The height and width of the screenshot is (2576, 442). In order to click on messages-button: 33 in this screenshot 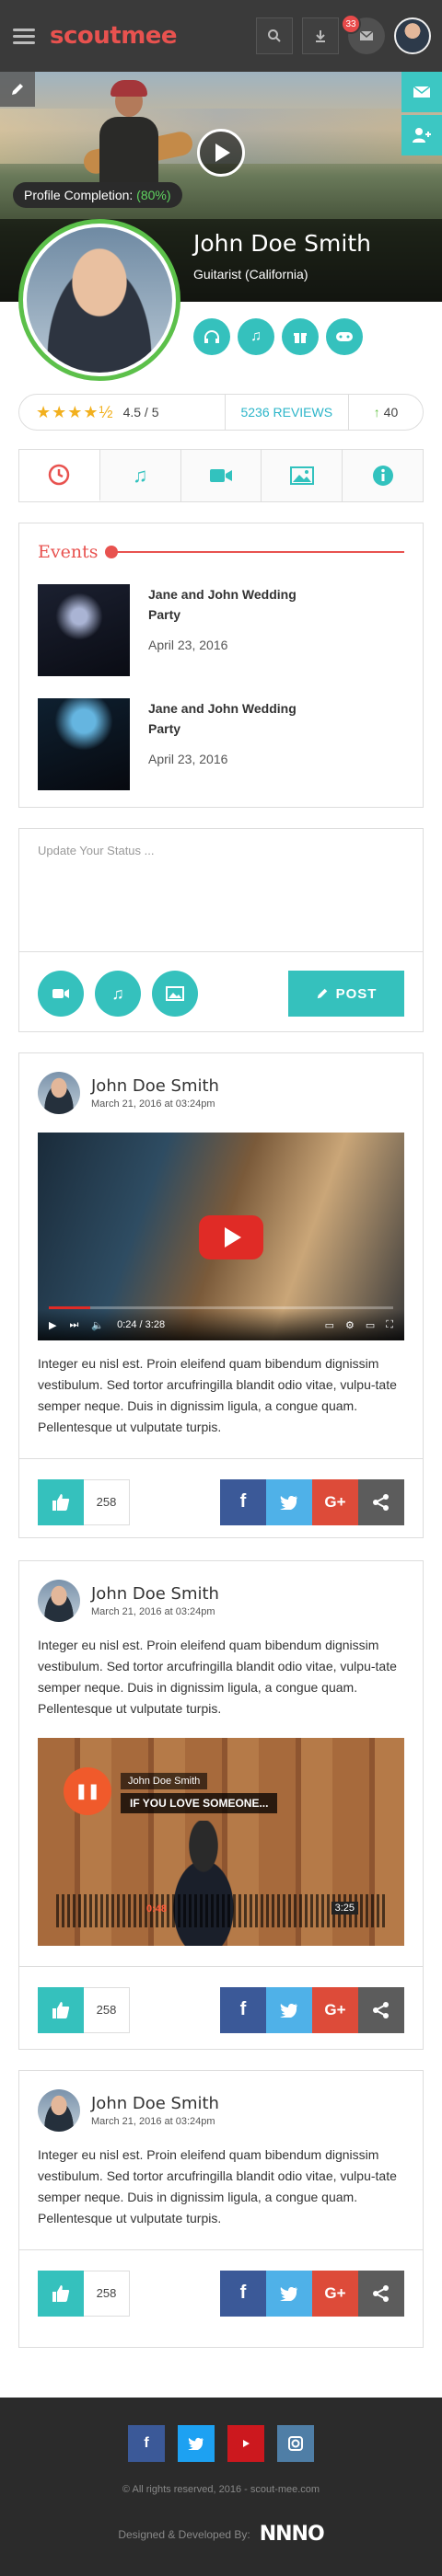, I will do `click(363, 34)`.